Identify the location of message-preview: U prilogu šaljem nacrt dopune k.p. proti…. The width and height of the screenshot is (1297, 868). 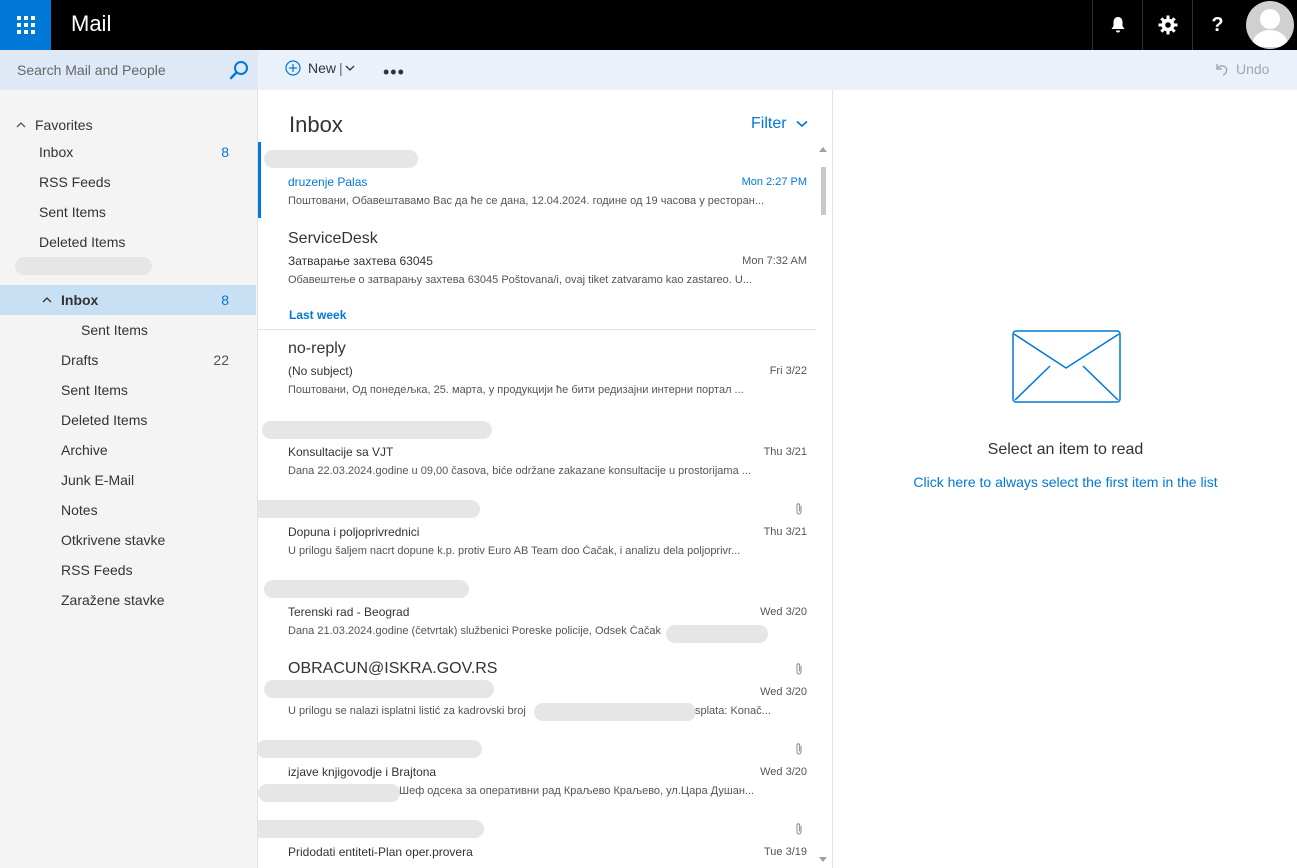
(514, 551).